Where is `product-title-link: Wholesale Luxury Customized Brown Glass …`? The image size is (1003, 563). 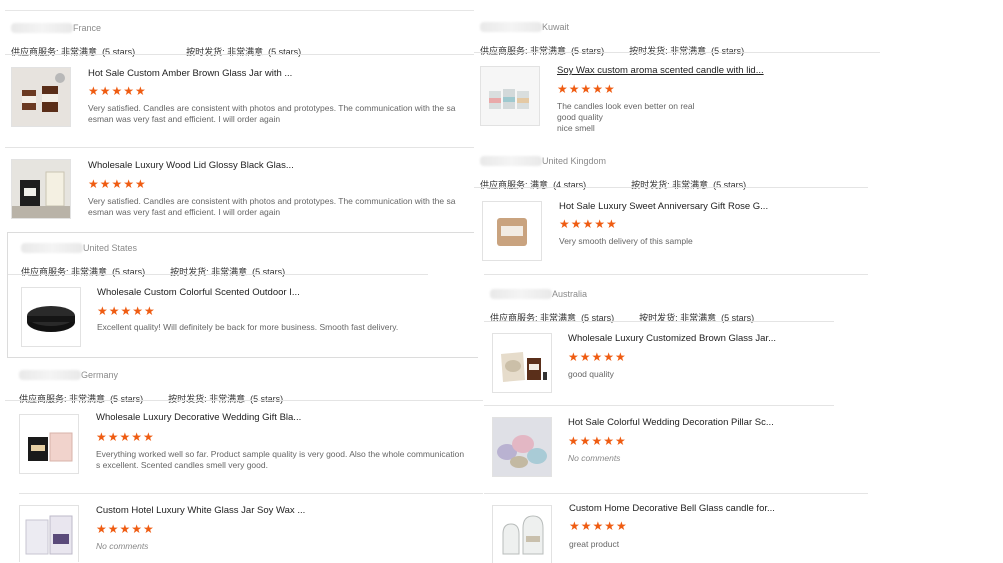
product-title-link: Wholesale Luxury Customized Brown Glass … is located at coordinates (672, 338).